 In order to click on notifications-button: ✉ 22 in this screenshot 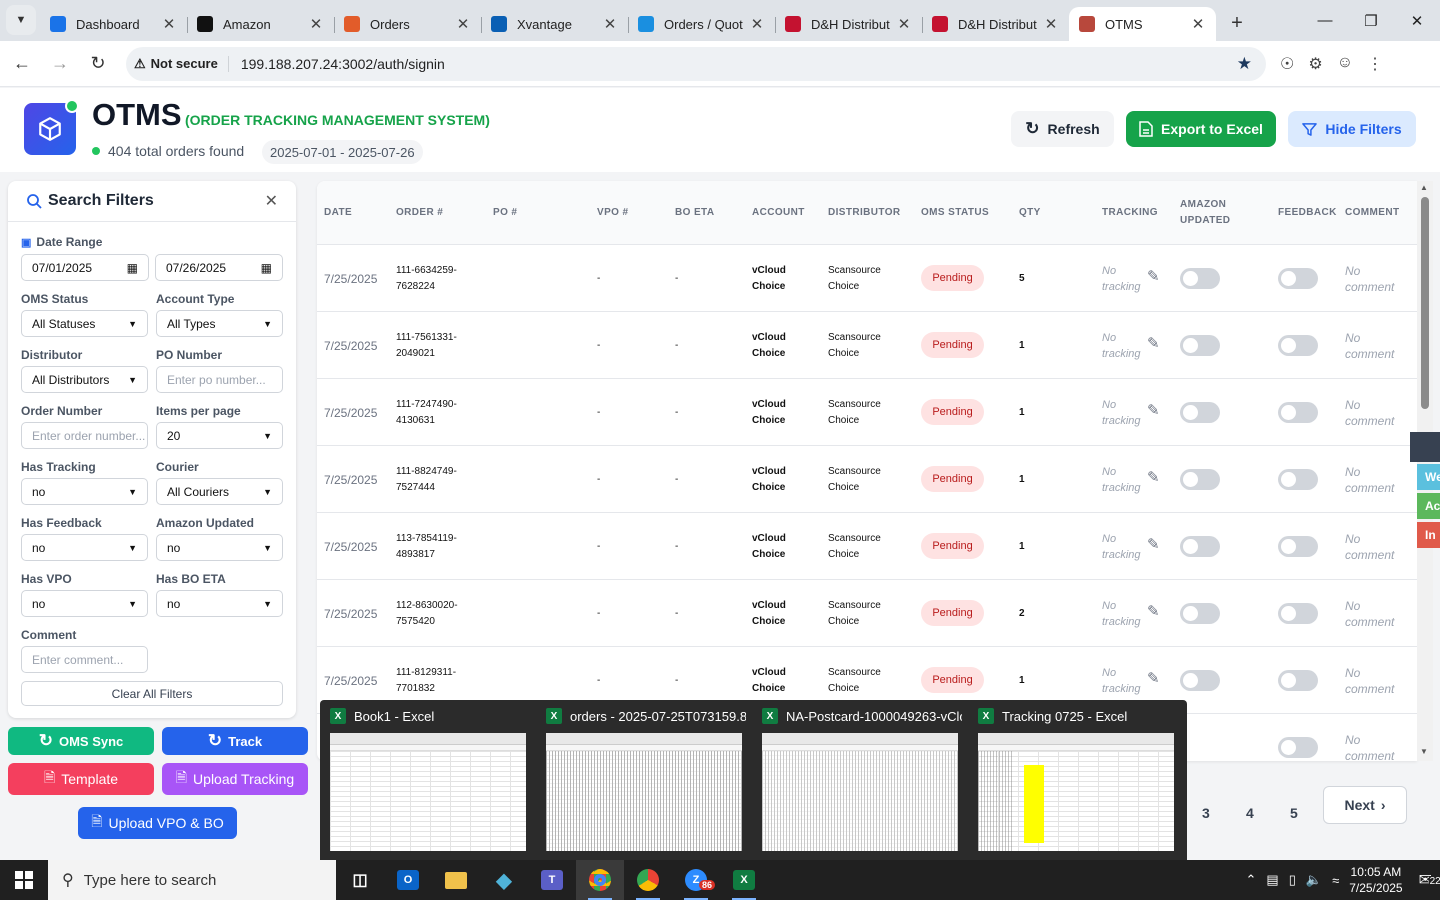, I will do `click(1429, 880)`.